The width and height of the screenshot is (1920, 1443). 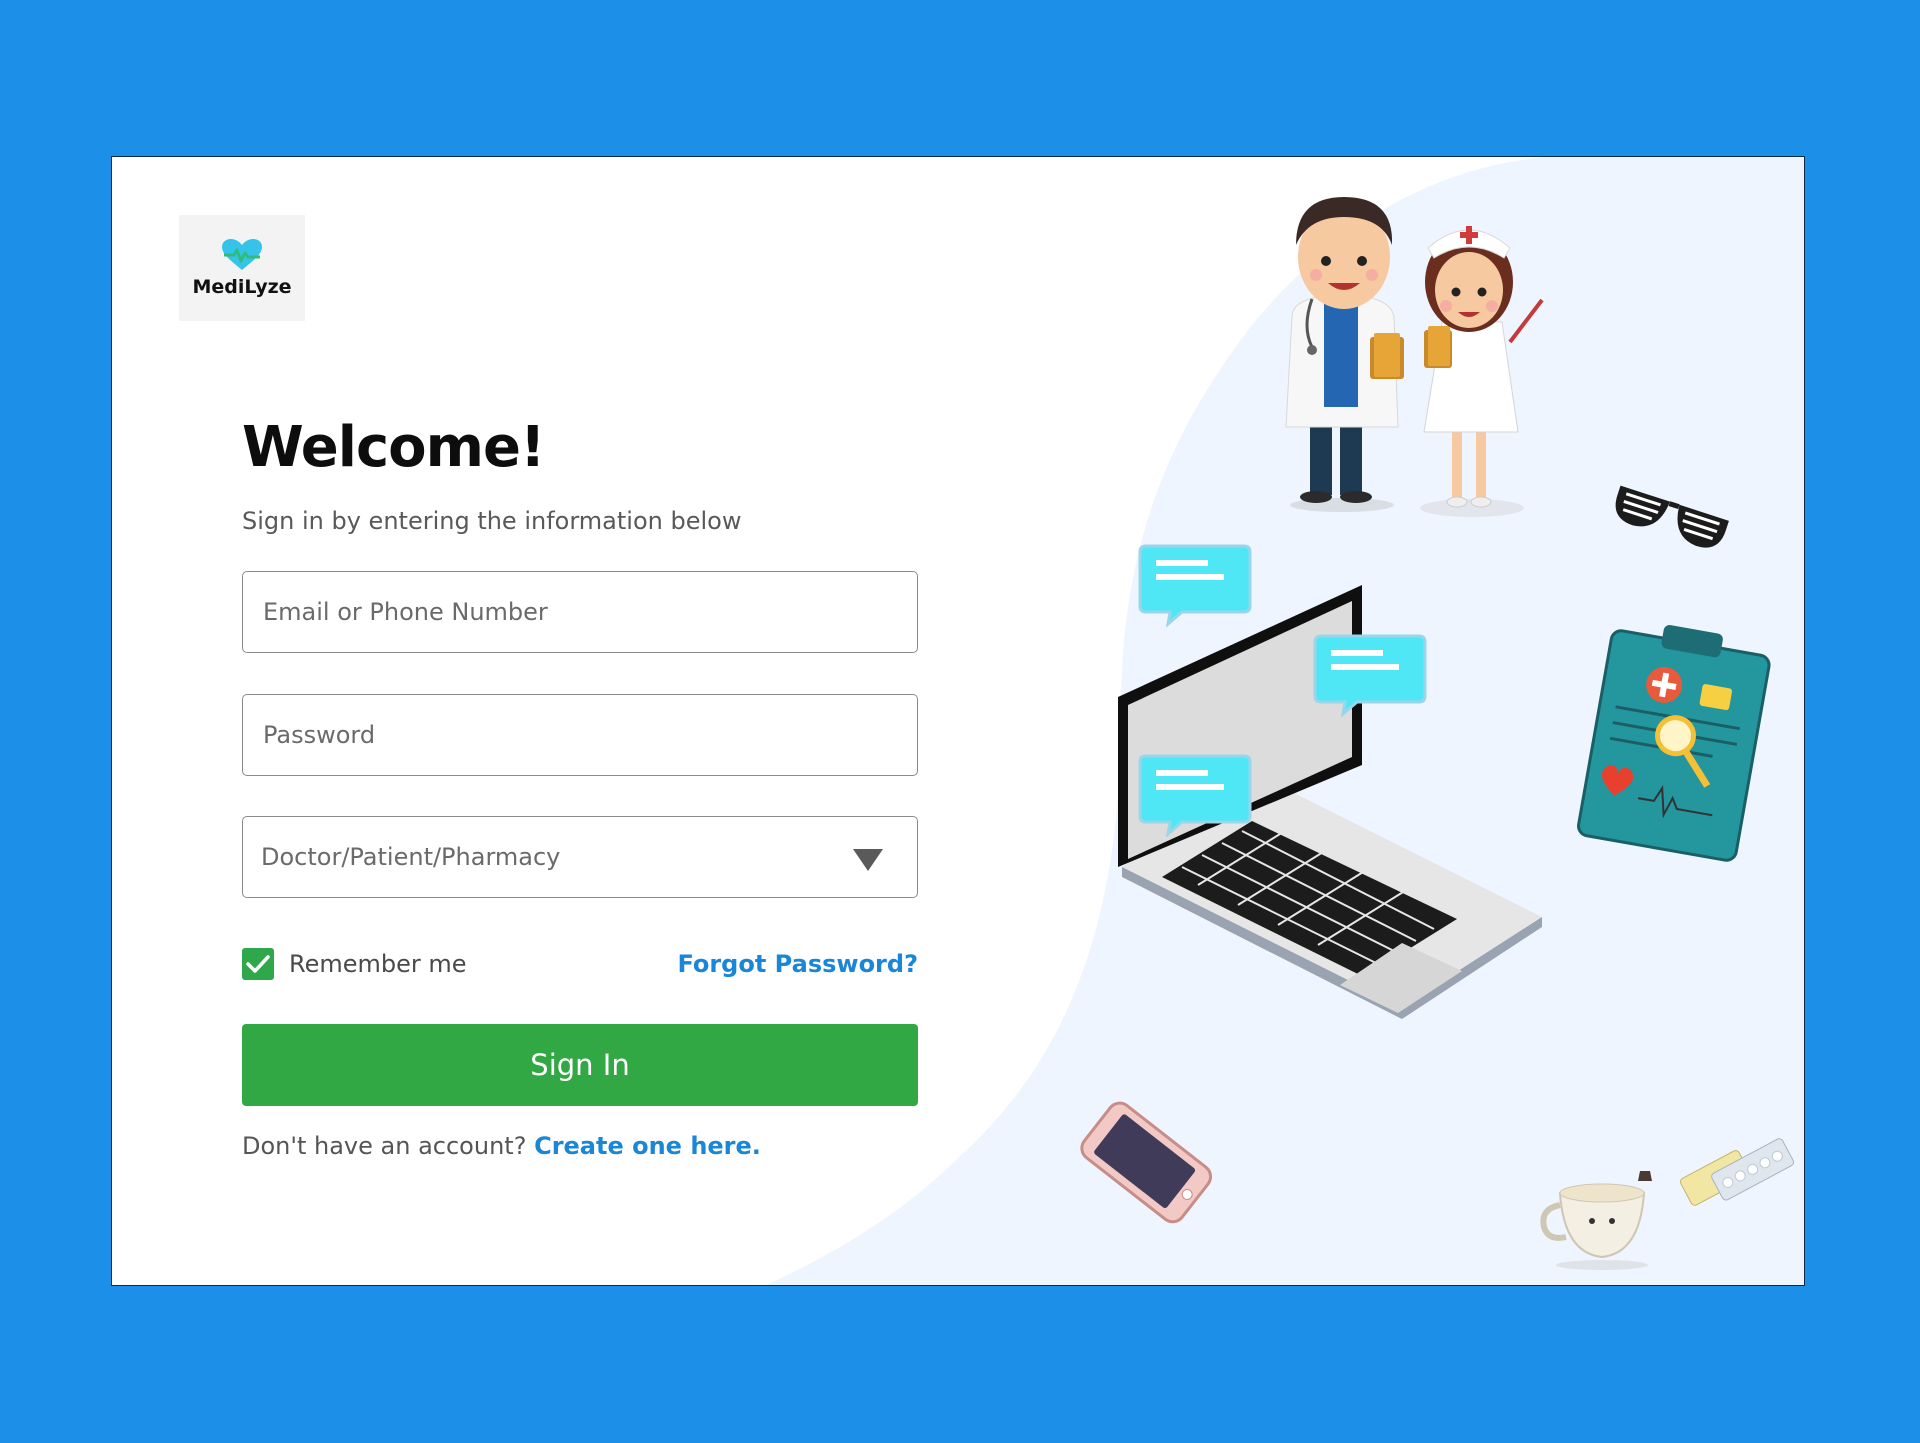 What do you see at coordinates (242, 287) in the screenshot?
I see `brand-name: MediLyze` at bounding box center [242, 287].